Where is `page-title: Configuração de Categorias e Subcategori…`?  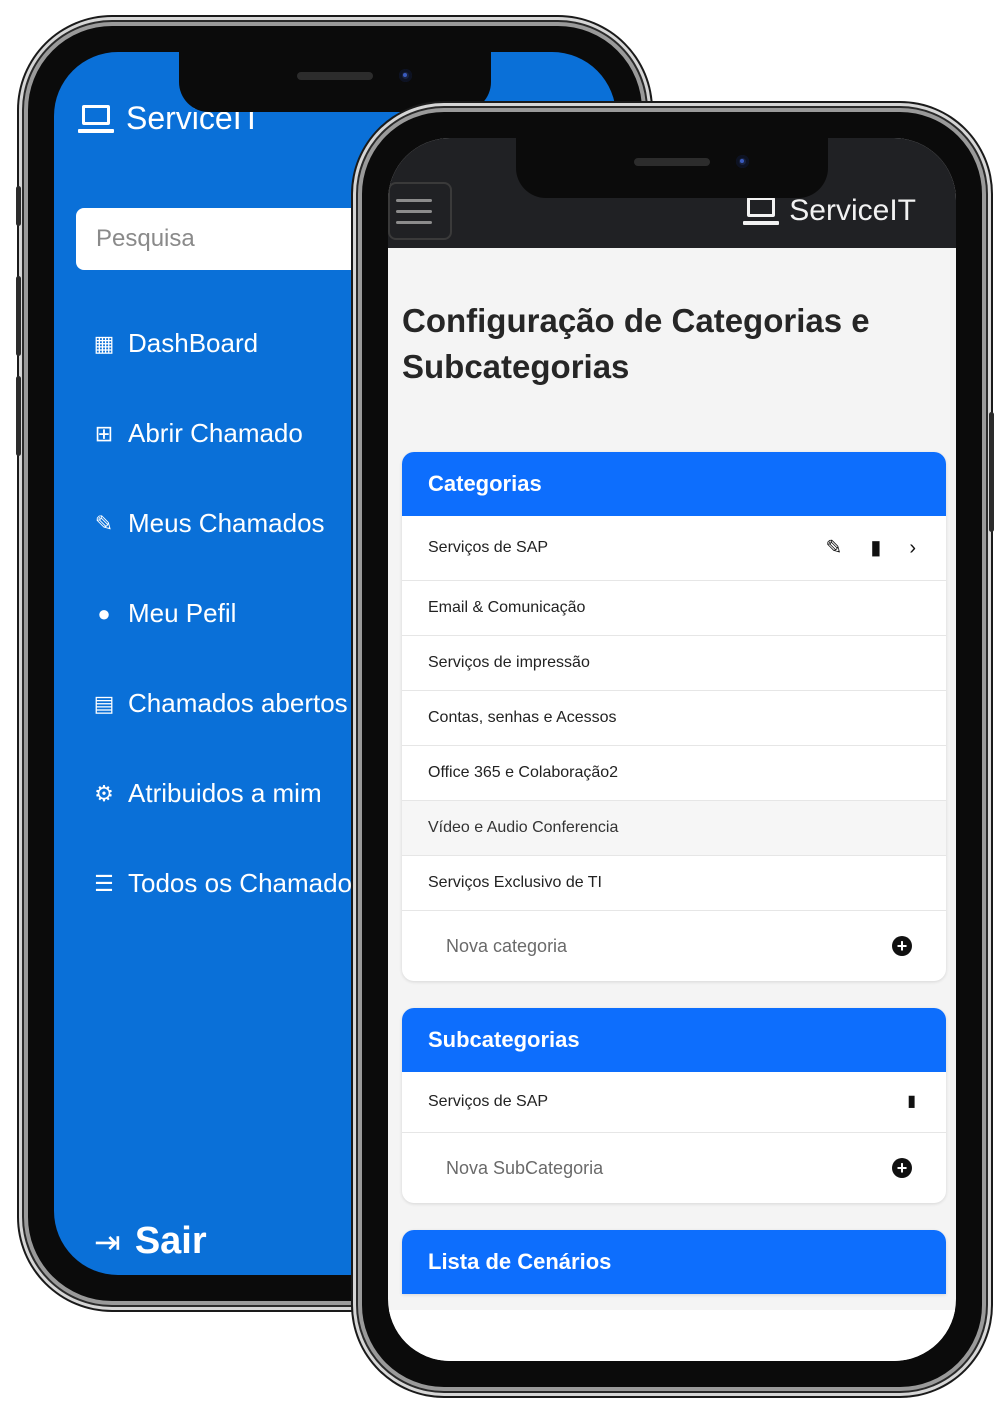 page-title: Configuração de Categorias e Subcategori… is located at coordinates (636, 343).